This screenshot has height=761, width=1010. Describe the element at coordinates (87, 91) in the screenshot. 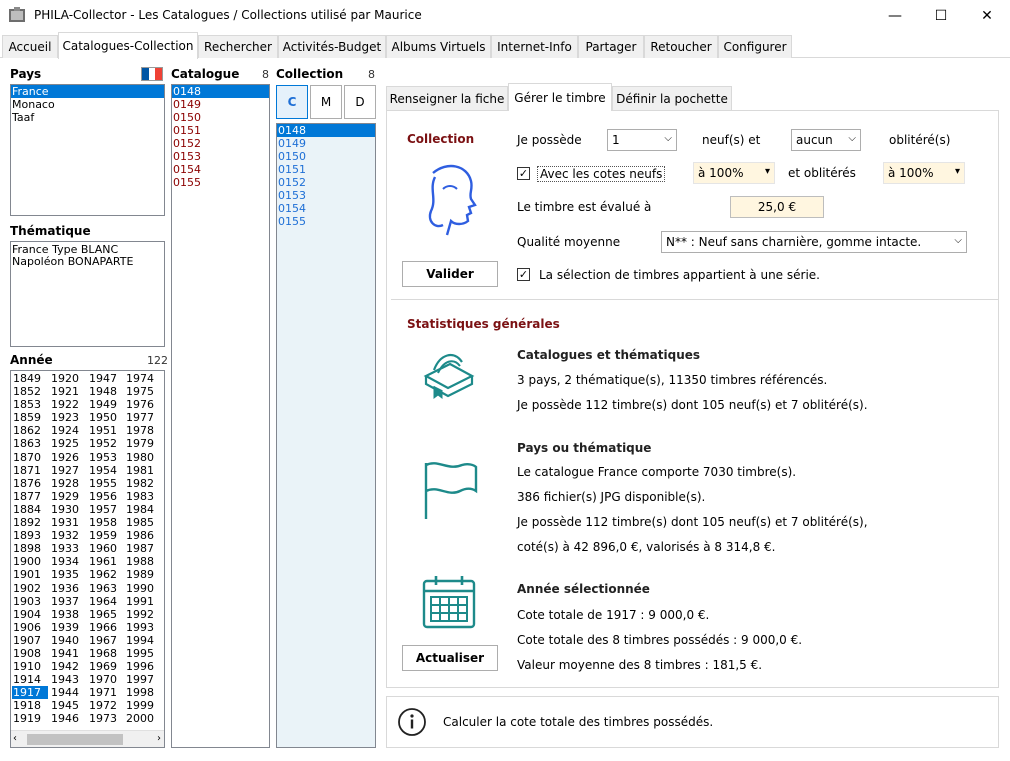

I see `list-item: France` at that location.